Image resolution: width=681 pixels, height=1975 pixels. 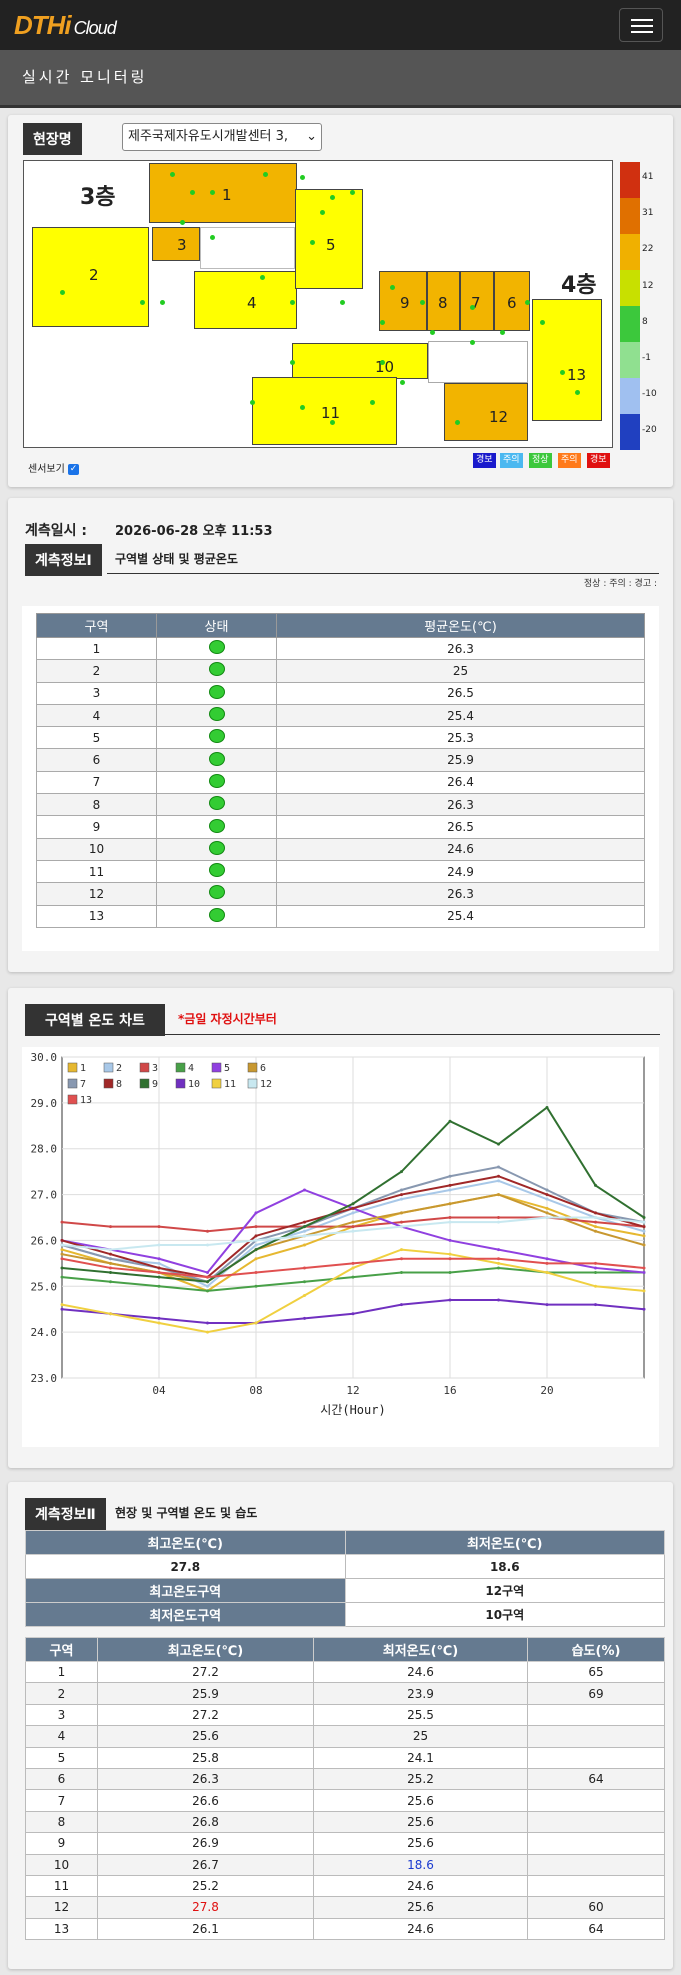 I want to click on max-temp-cell: 26.7, so click(x=205, y=1864).